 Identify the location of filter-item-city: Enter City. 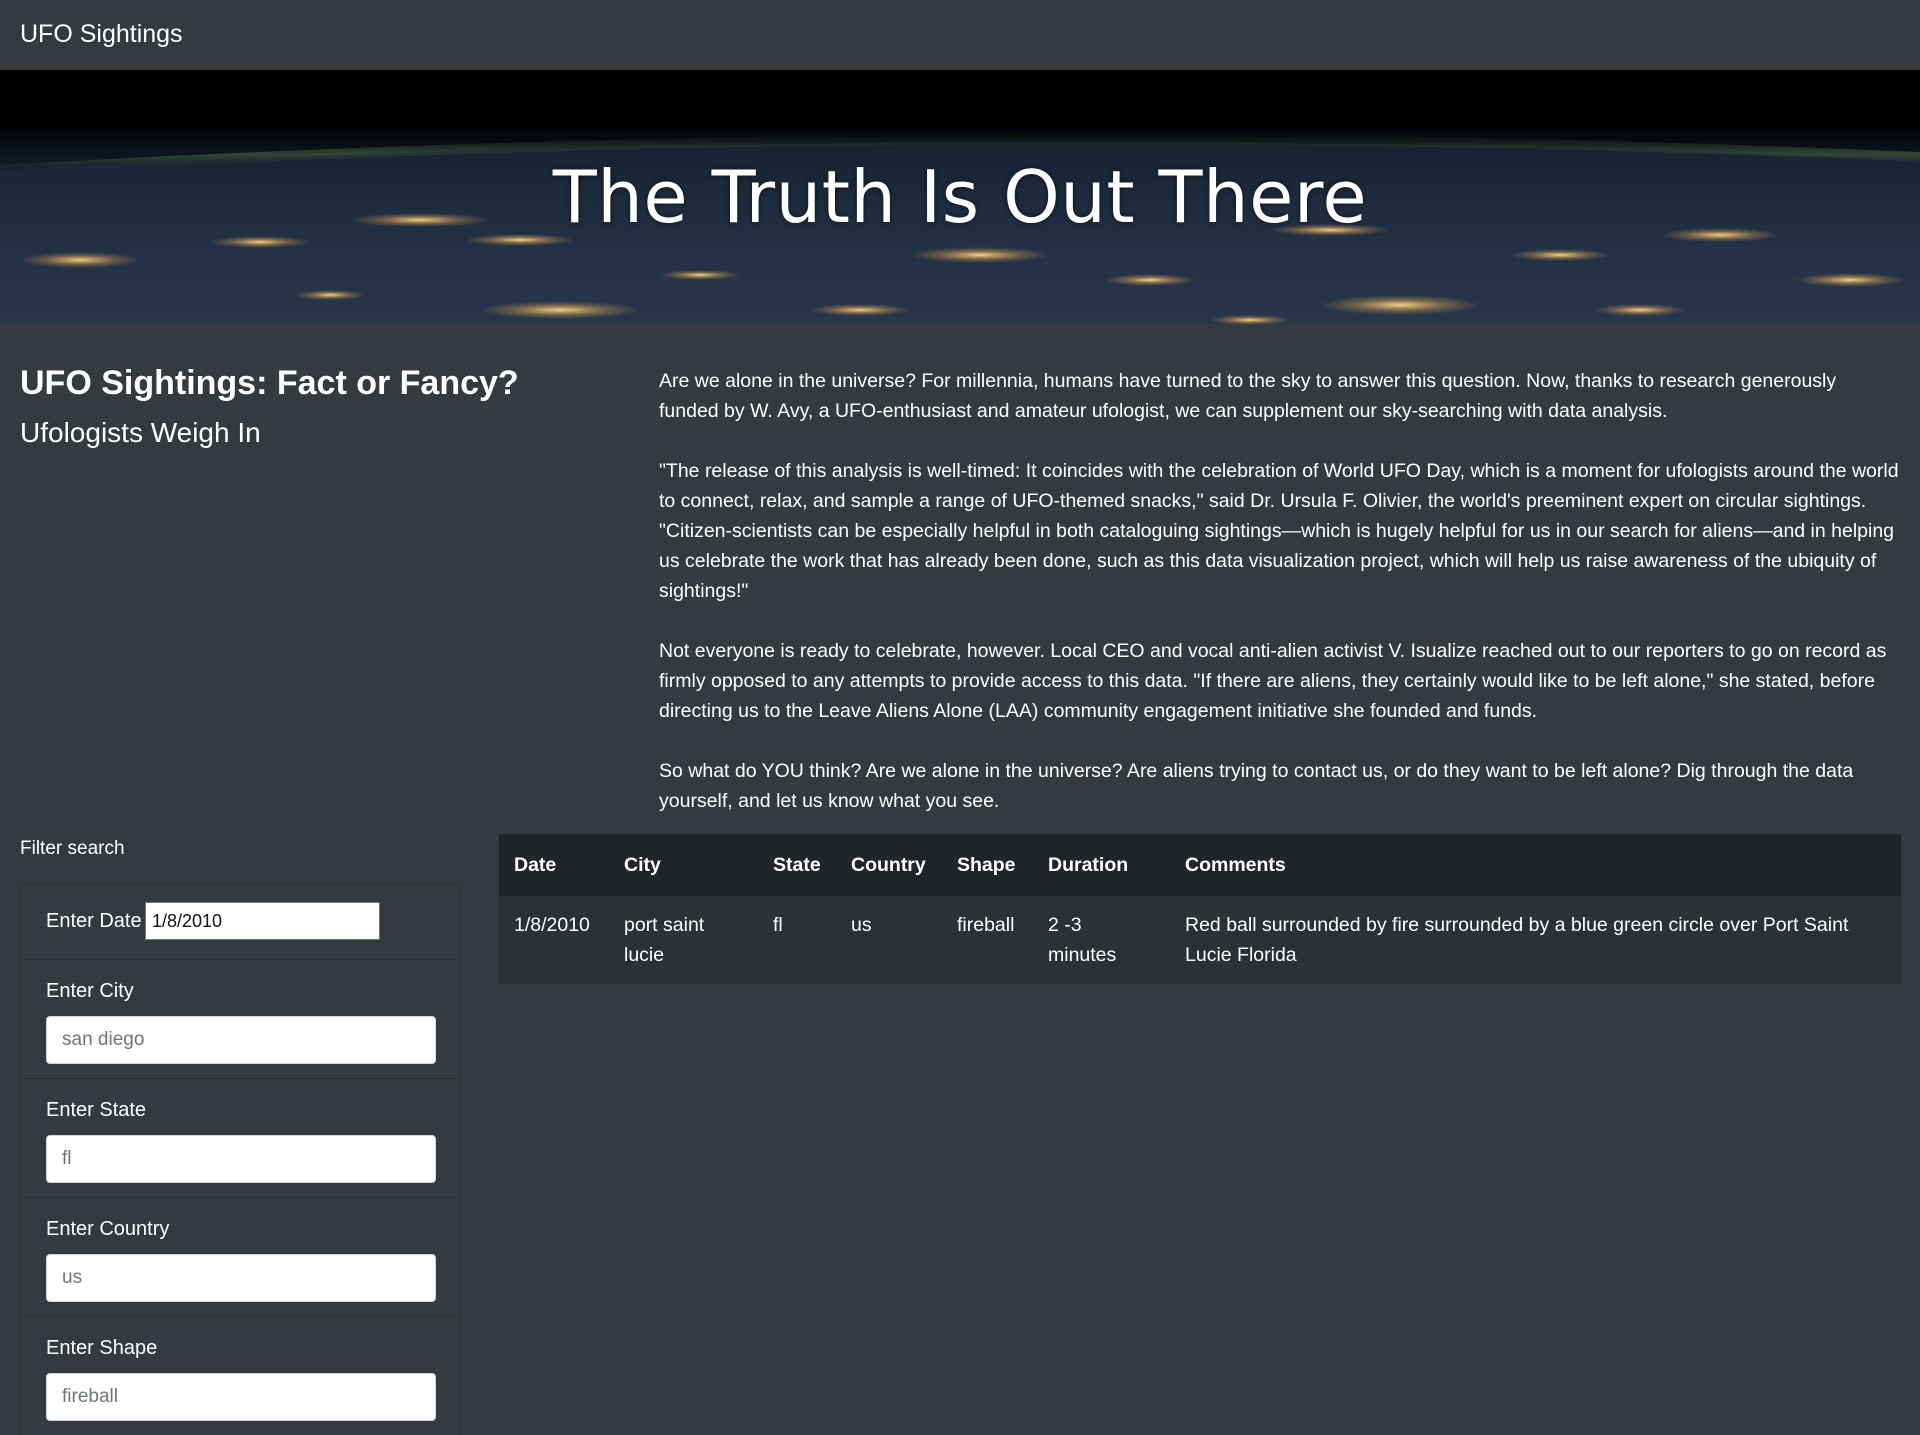
(240, 1019).